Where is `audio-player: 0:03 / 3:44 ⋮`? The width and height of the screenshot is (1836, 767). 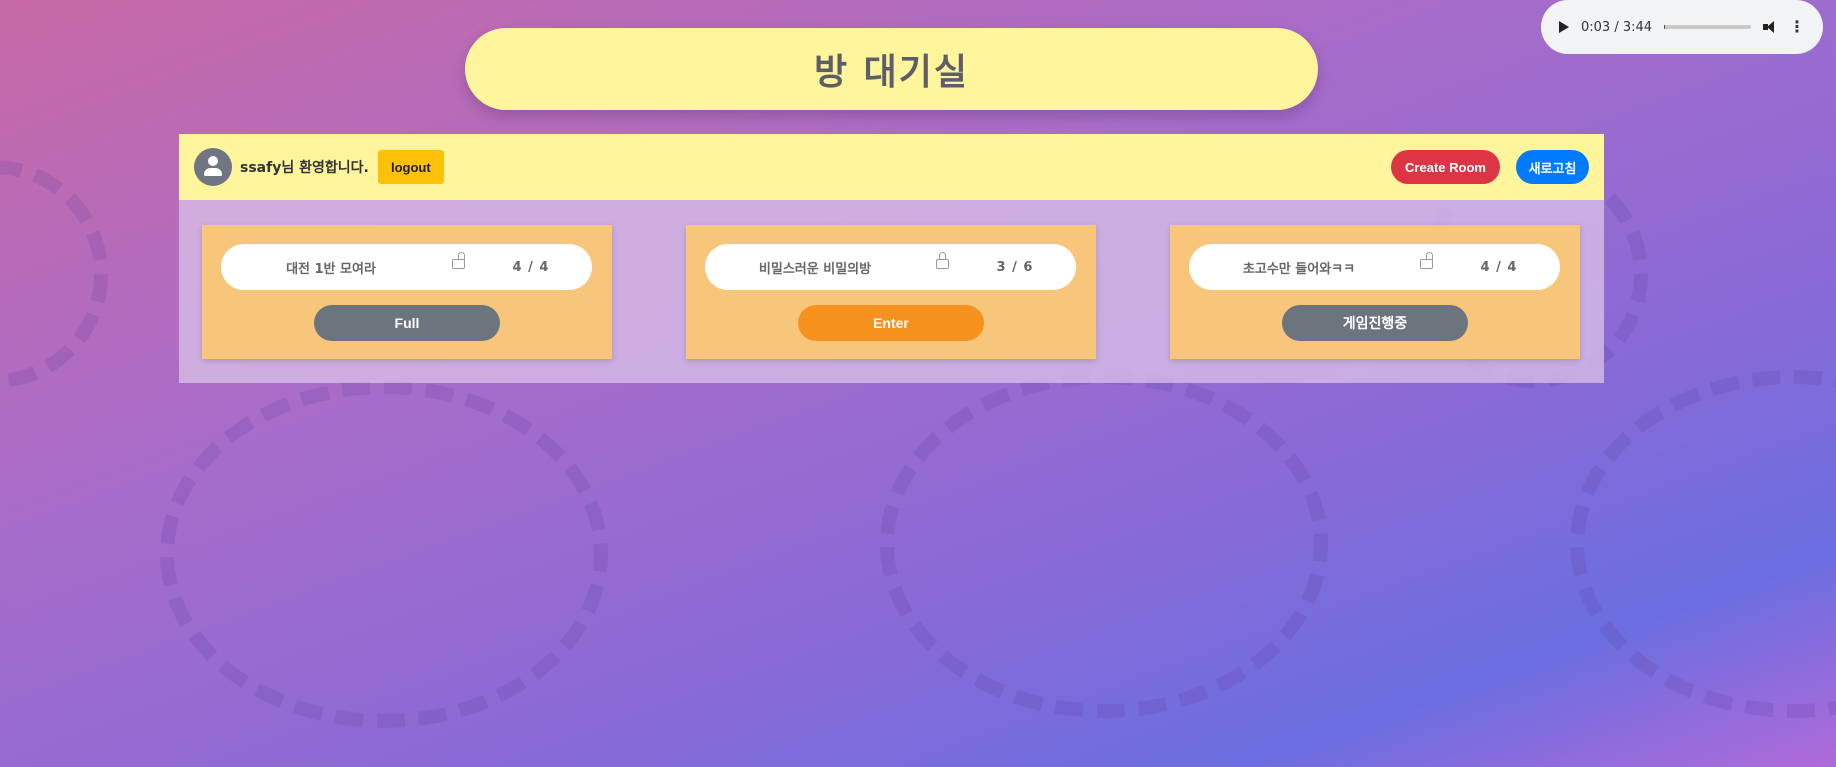 audio-player: 0:03 / 3:44 ⋮ is located at coordinates (1682, 27).